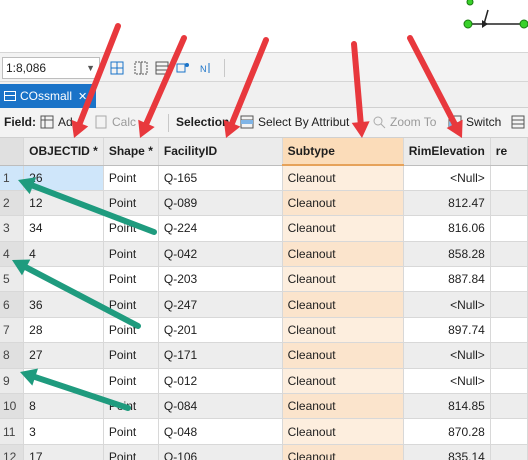 This screenshot has height=460, width=528. I want to click on cell-rim: 858.28, so click(447, 254).